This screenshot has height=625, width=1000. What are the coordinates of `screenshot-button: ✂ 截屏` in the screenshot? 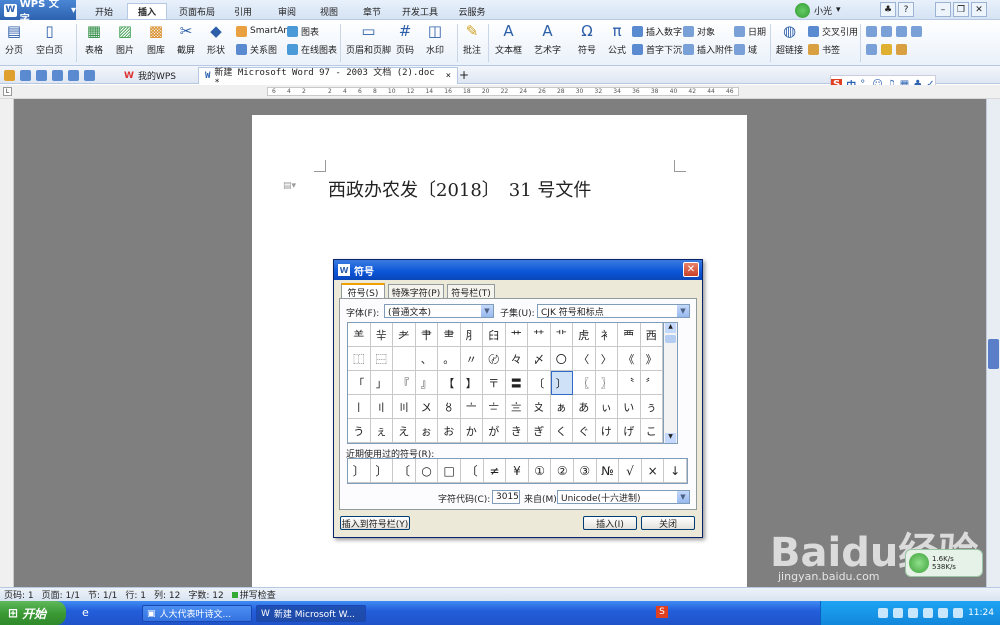 It's located at (186, 39).